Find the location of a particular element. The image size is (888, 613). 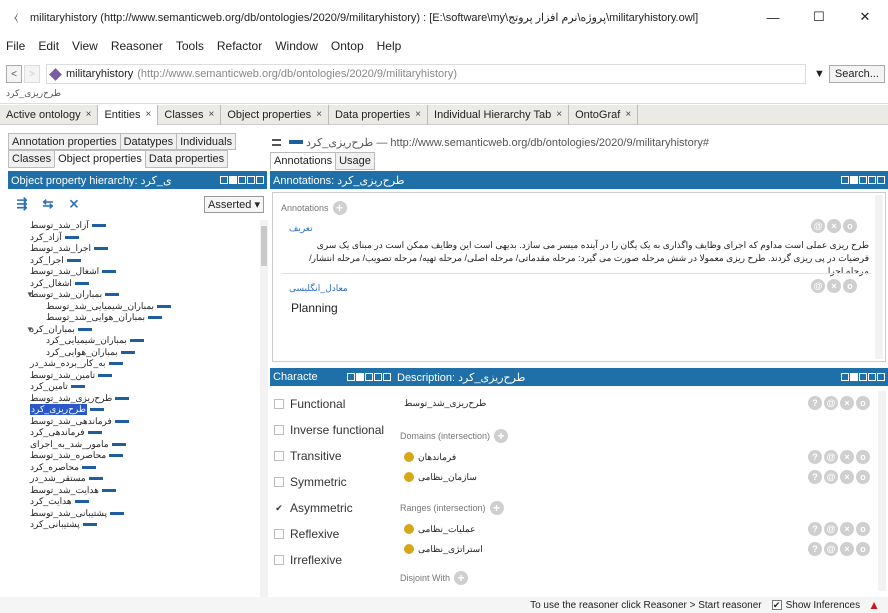

annotations-scrollbar is located at coordinates (879, 277).